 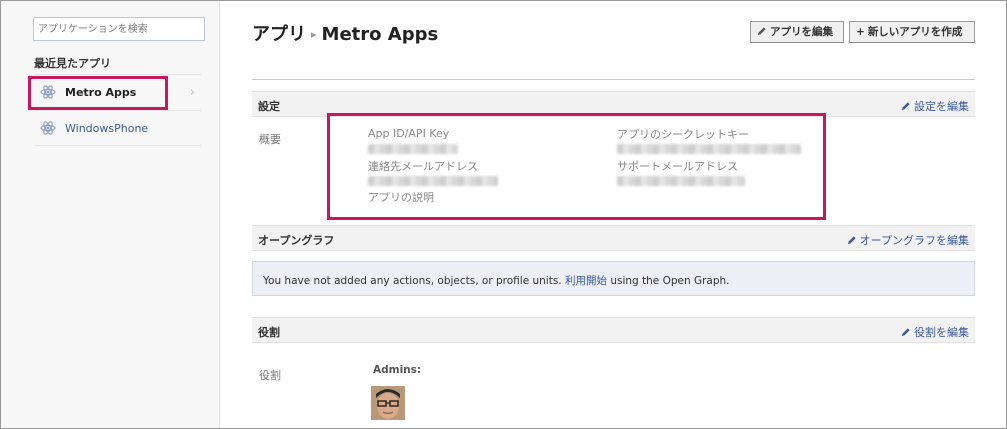 I want to click on page-title: アプリ ▸ Metro Apps, so click(x=345, y=33).